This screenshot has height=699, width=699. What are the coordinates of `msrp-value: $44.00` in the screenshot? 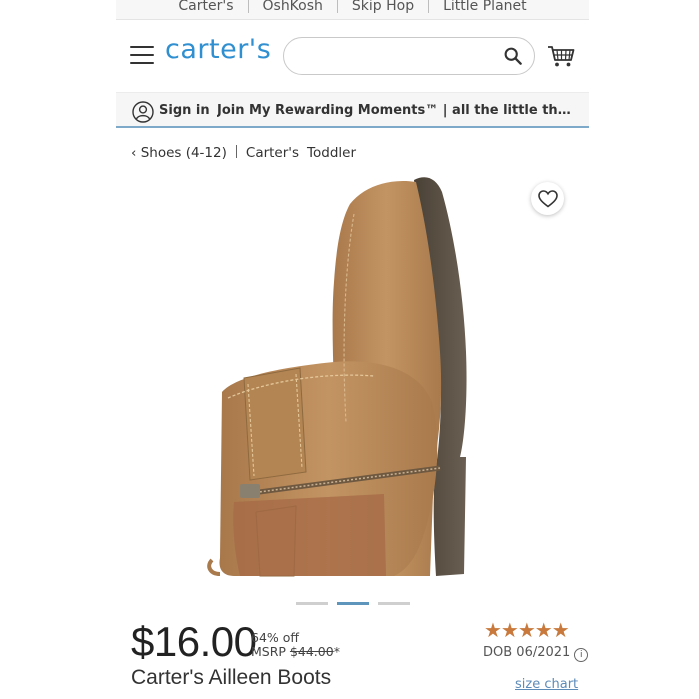 It's located at (311, 651).